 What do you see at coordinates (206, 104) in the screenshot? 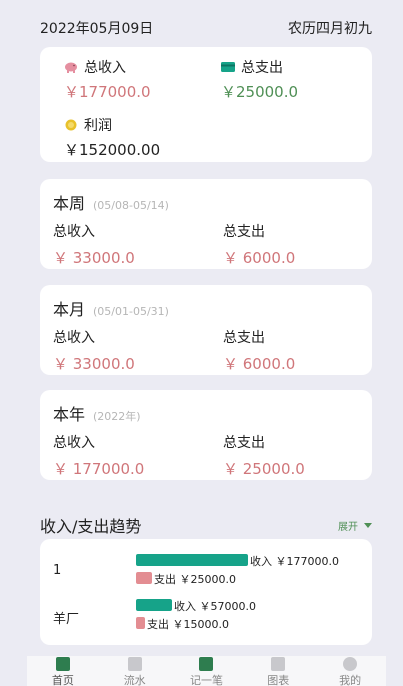
I see `summary-card: 总收入 ￥177000.0 总支出 ￥25000.0 利润 ￥152000.00` at bounding box center [206, 104].